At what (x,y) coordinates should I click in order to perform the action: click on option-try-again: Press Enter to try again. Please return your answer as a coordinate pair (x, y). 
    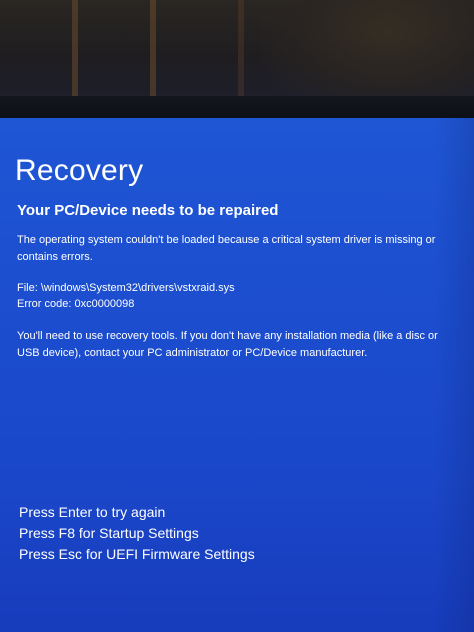
    Looking at the image, I should click on (137, 512).